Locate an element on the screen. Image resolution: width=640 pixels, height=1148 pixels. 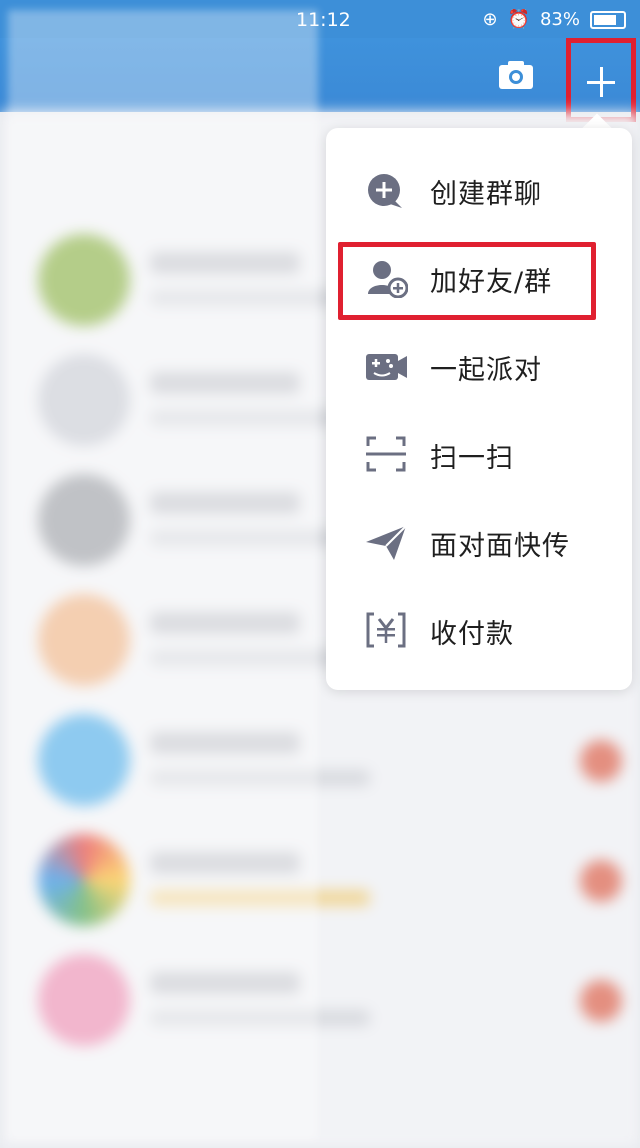
menu-item-label: 面对面快传 is located at coordinates (500, 546).